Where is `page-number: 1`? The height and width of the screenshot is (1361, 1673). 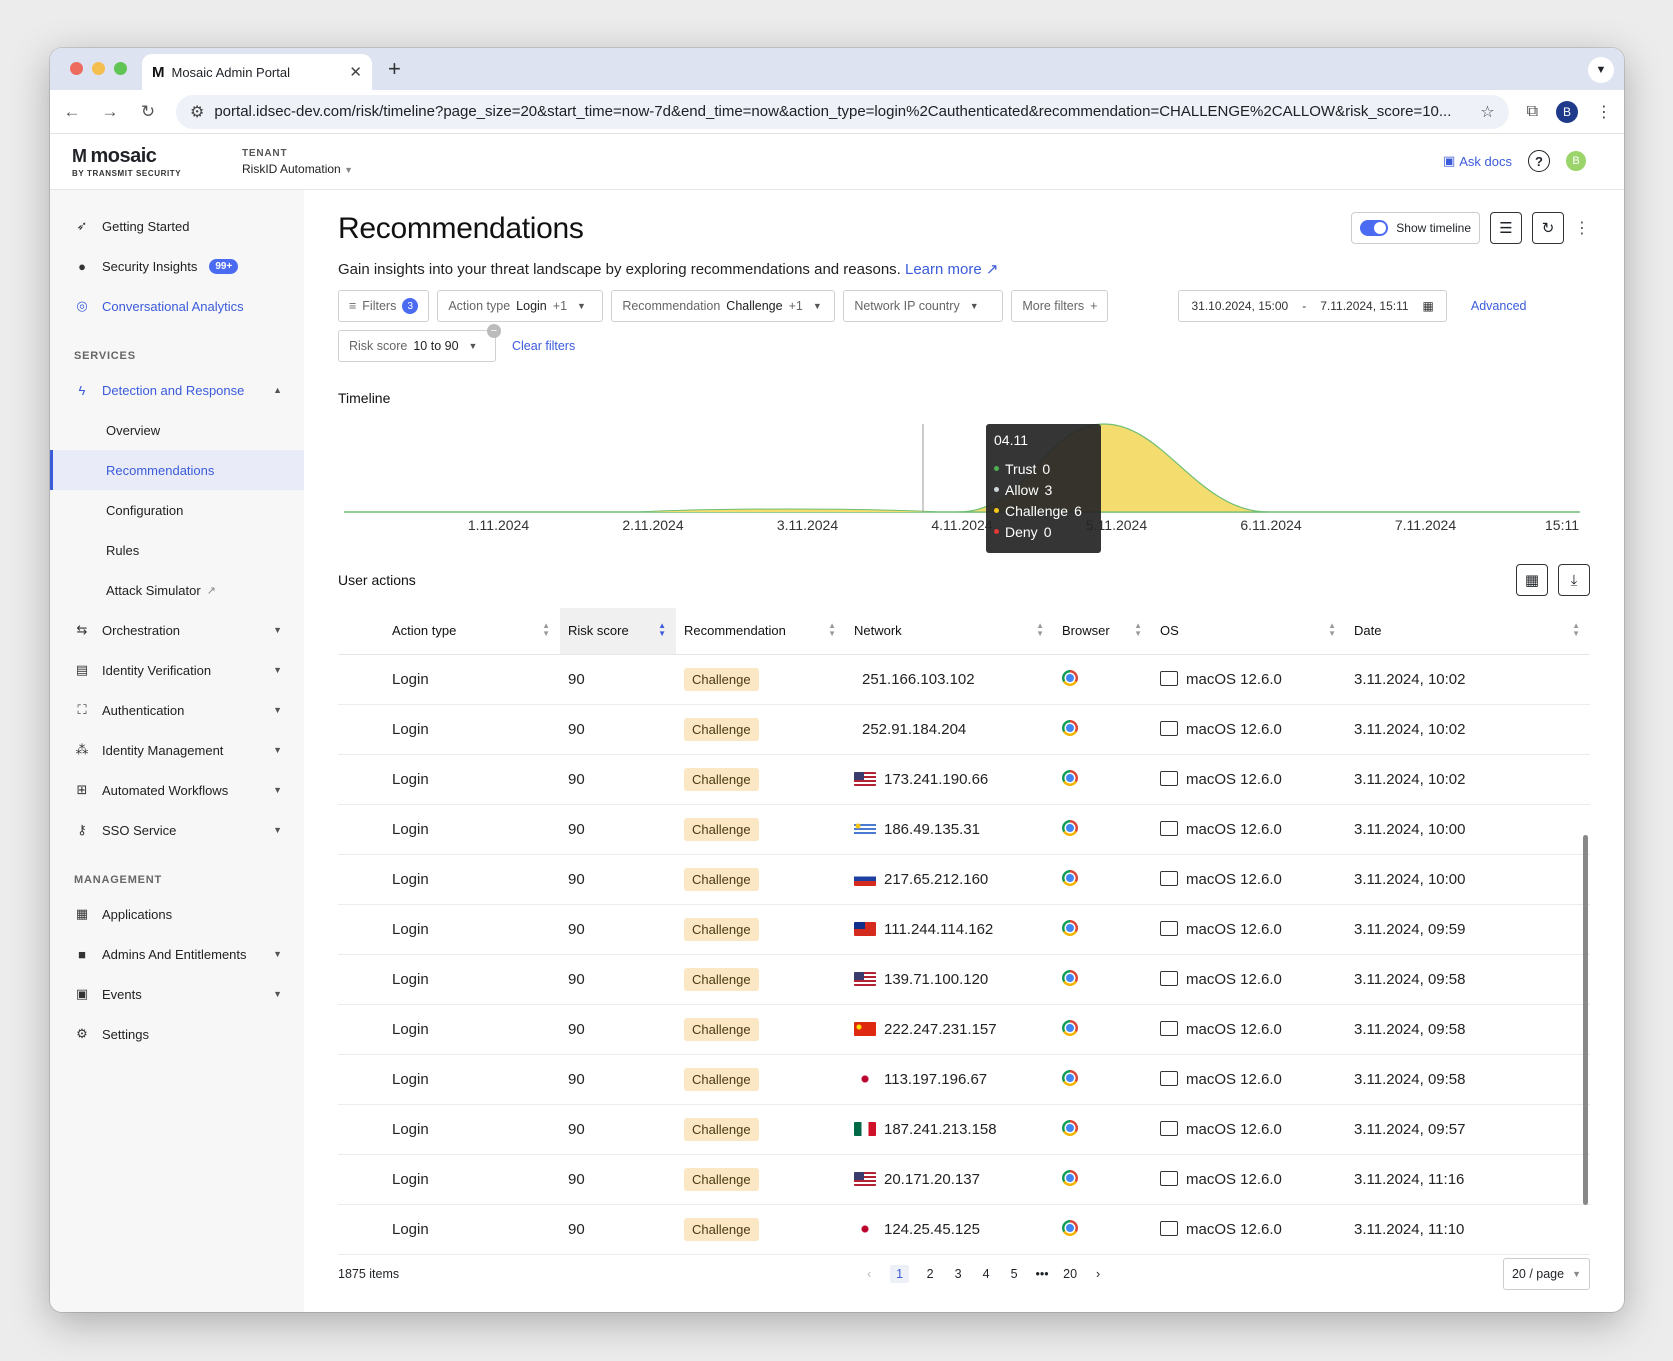 page-number: 1 is located at coordinates (900, 1274).